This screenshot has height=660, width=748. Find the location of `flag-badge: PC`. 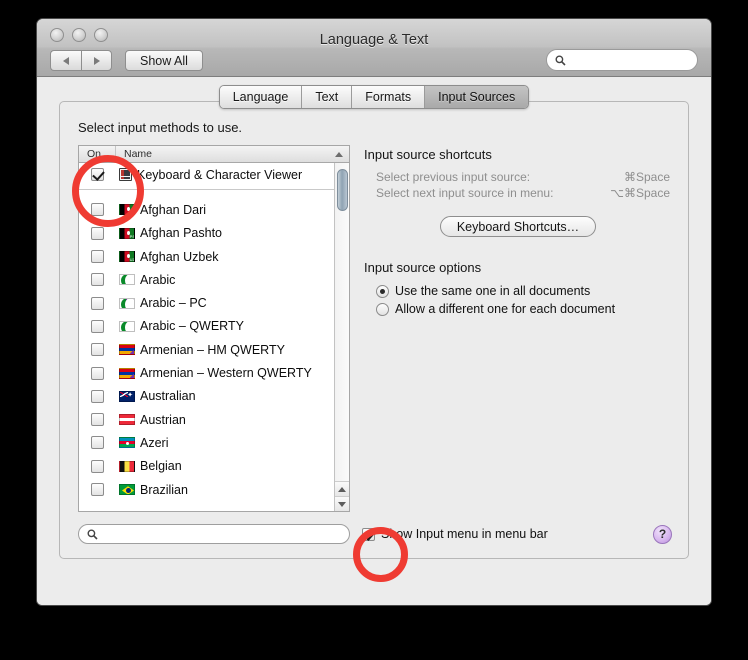

flag-badge: PC is located at coordinates (130, 300).